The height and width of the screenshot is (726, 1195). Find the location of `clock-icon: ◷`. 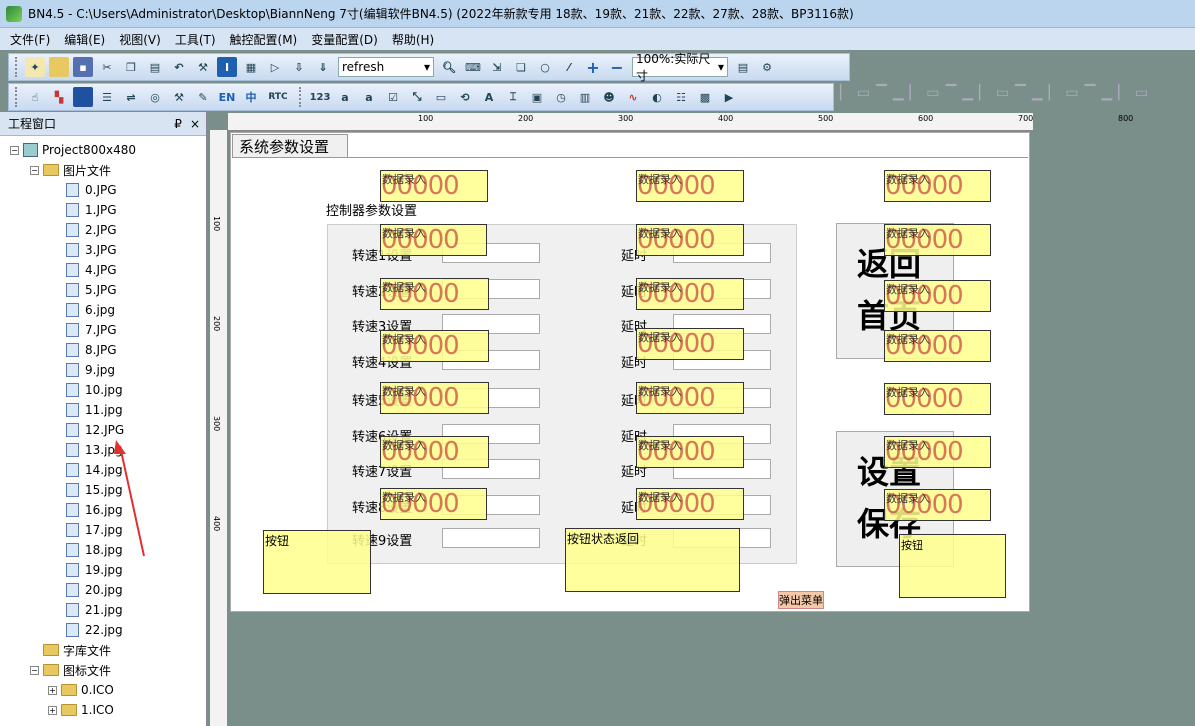

clock-icon: ◷ is located at coordinates (561, 97).